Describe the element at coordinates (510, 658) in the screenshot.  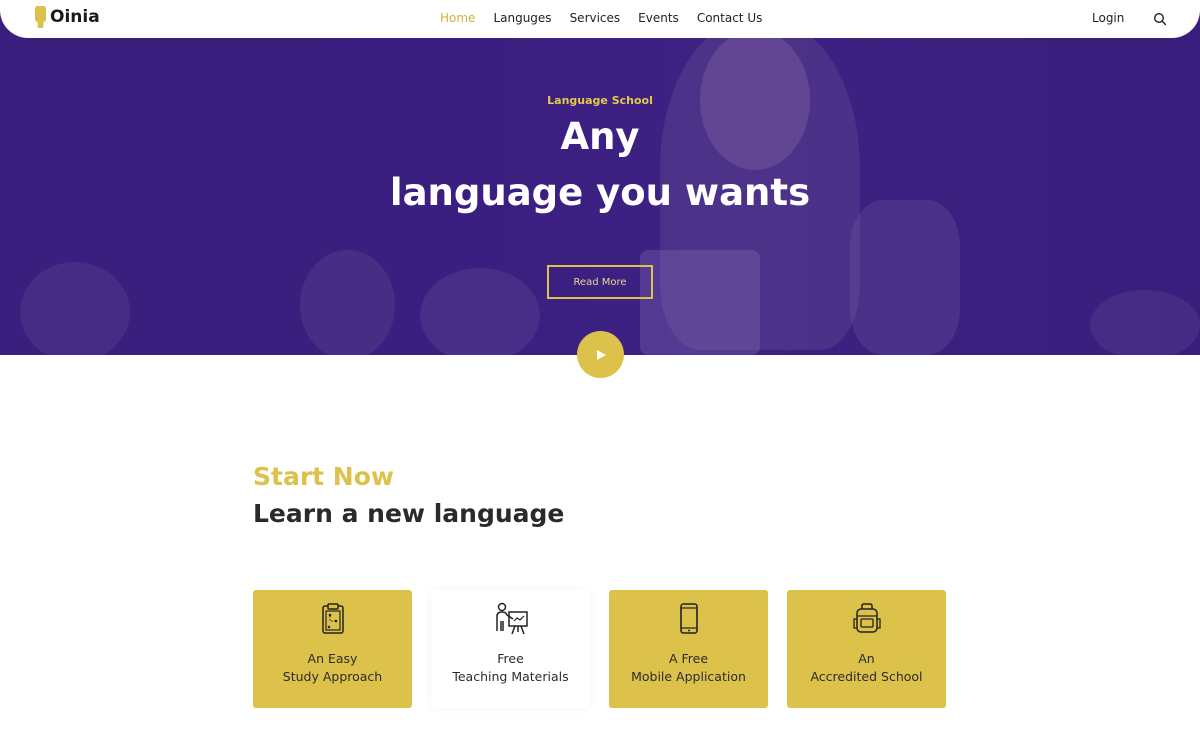
I see `feature-title-line1: Free` at that location.